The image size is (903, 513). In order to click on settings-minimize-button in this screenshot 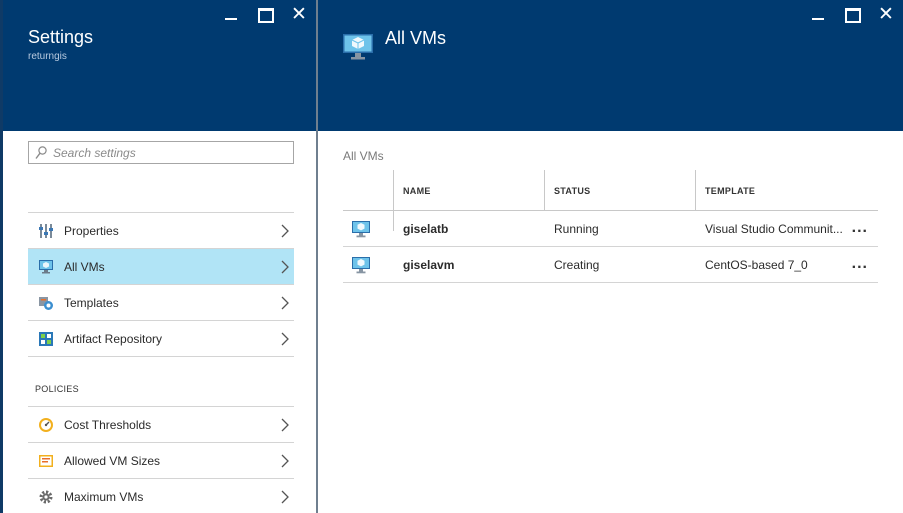, I will do `click(231, 14)`.